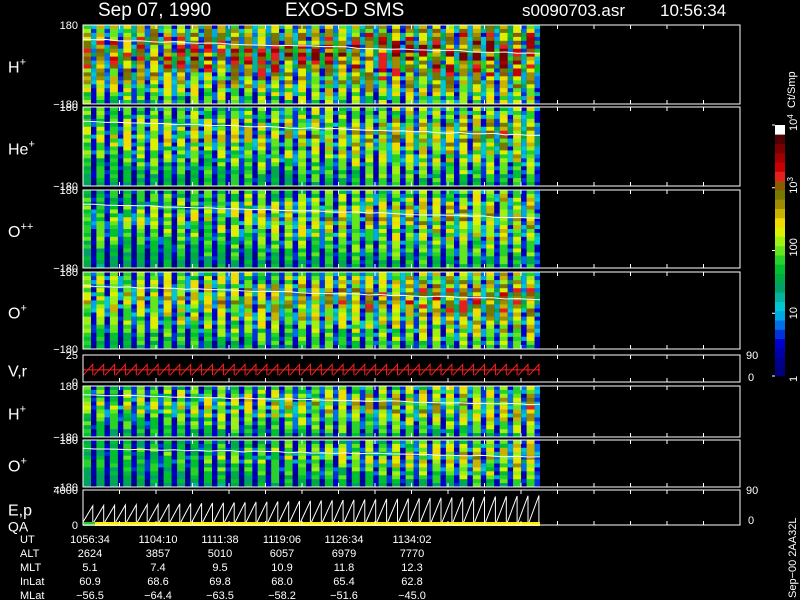 This screenshot has height=600, width=800. Describe the element at coordinates (281, 568) in the screenshot. I see `table-cell: 10.9` at that location.